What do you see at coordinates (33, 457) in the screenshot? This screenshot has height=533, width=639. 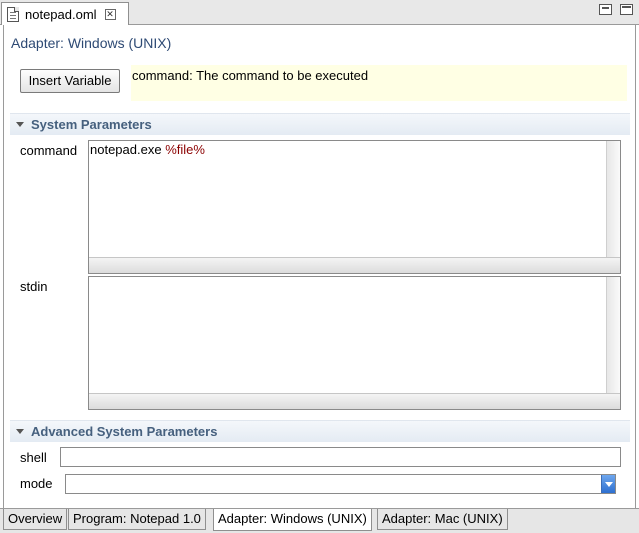 I see `shell-label: shell` at bounding box center [33, 457].